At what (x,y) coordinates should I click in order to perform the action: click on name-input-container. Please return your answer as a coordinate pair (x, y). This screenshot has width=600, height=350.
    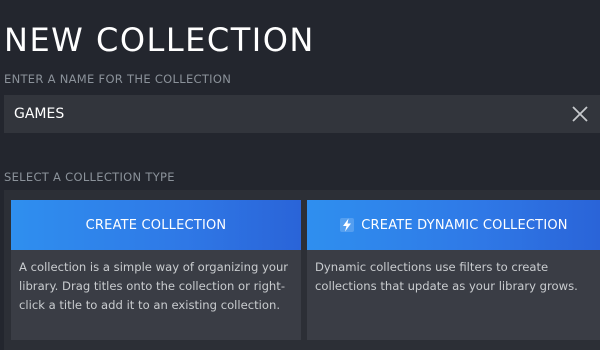
    Looking at the image, I should click on (302, 114).